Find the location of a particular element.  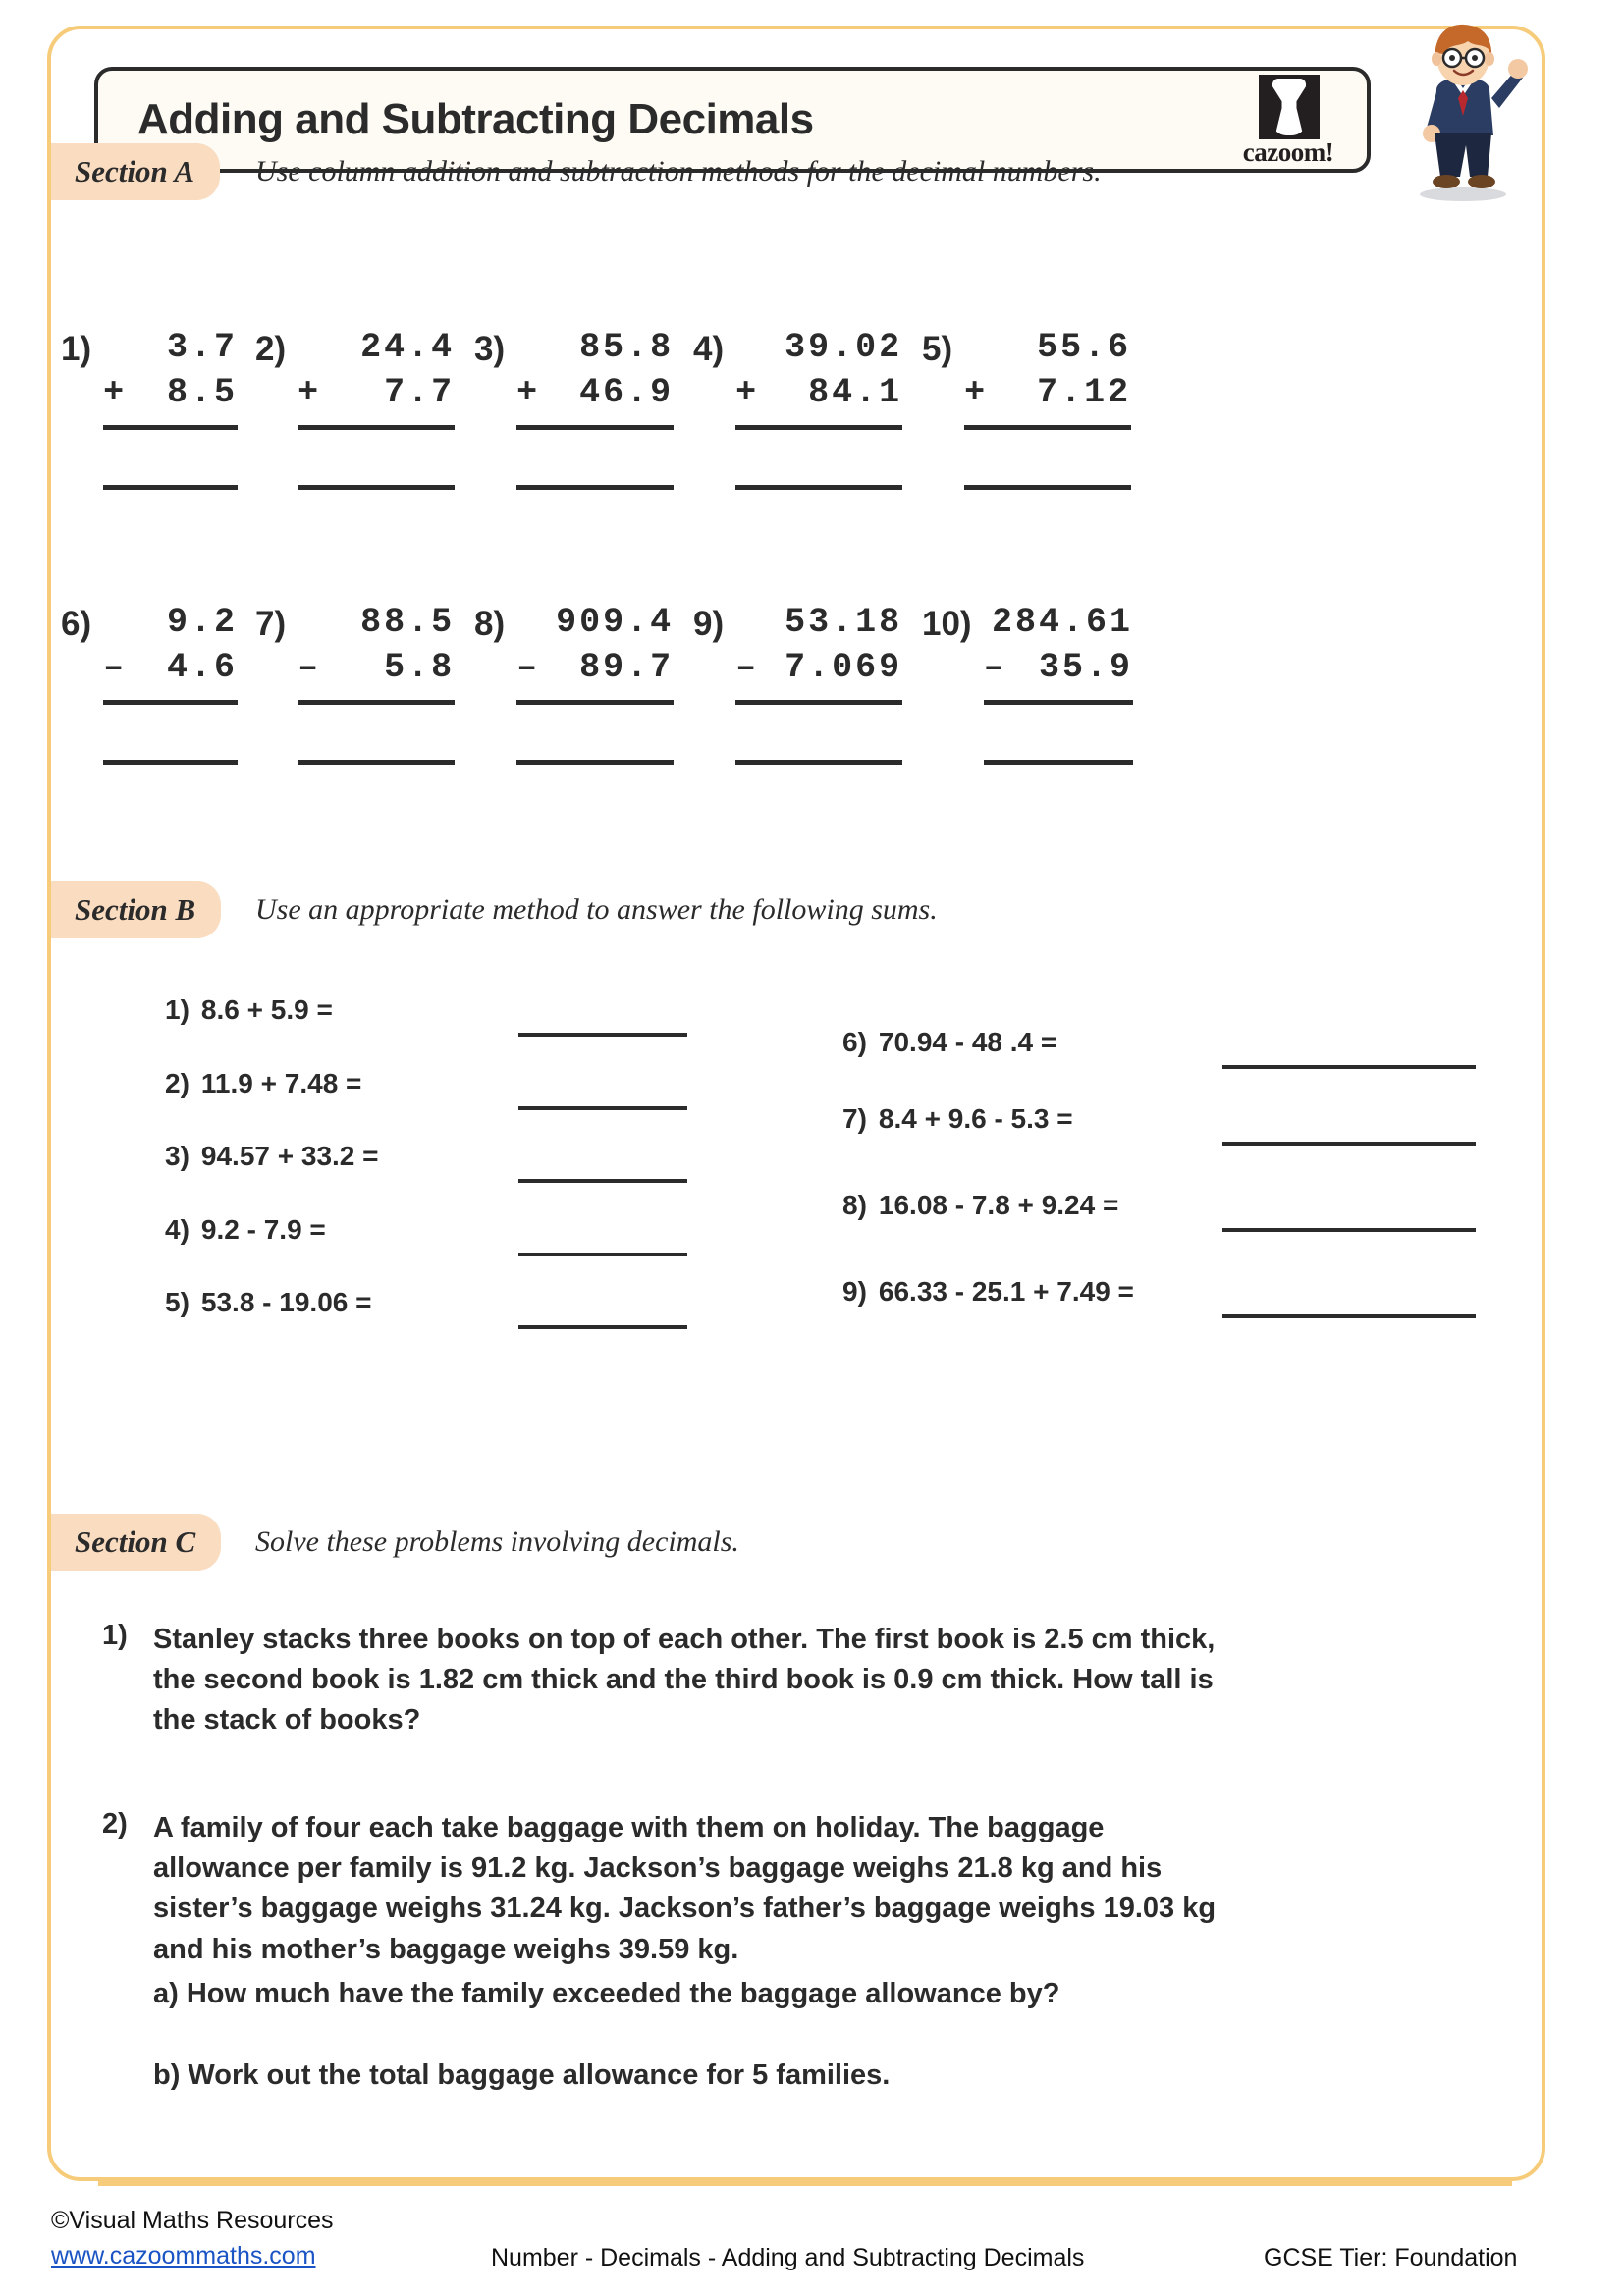

question-expression: 66.33 - 25.1 + 7.49 = is located at coordinates (1006, 1292).